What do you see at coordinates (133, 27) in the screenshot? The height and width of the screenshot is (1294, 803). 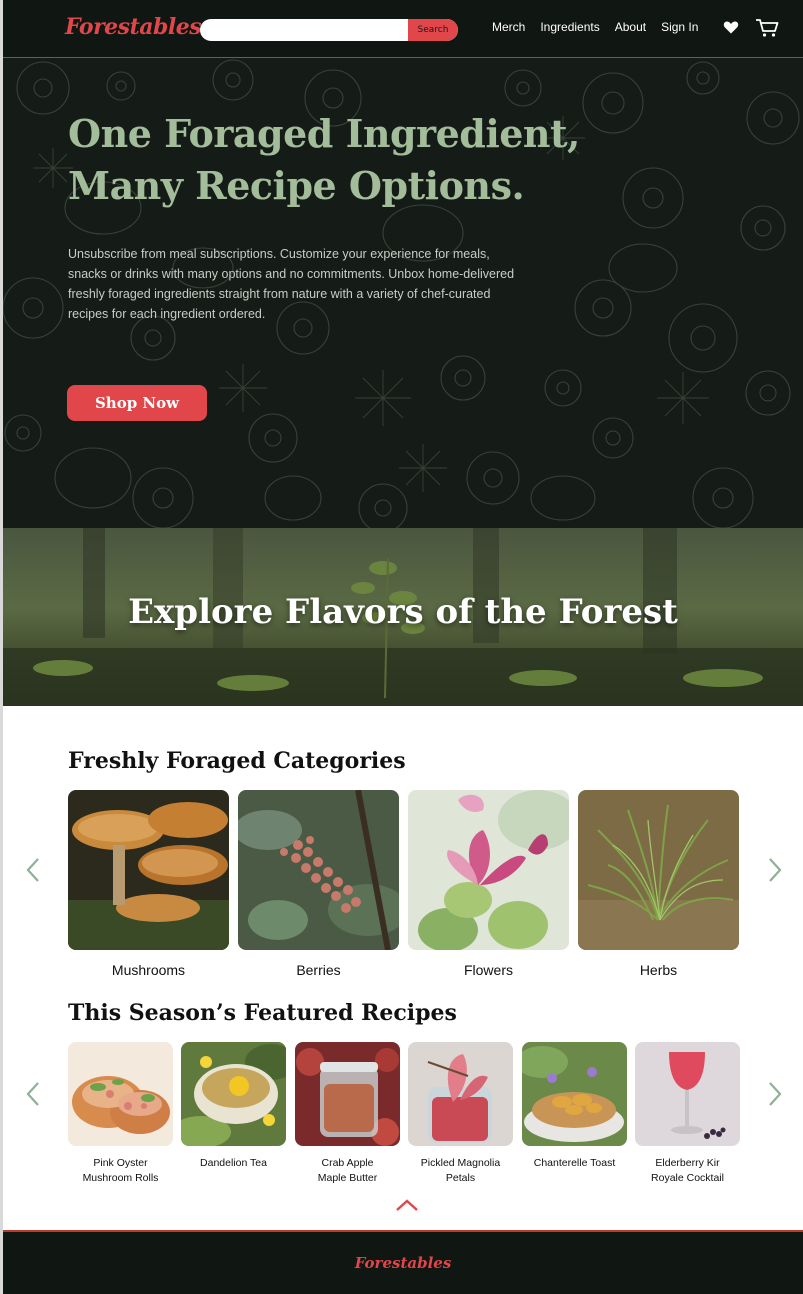 I see `logo: Forestables` at bounding box center [133, 27].